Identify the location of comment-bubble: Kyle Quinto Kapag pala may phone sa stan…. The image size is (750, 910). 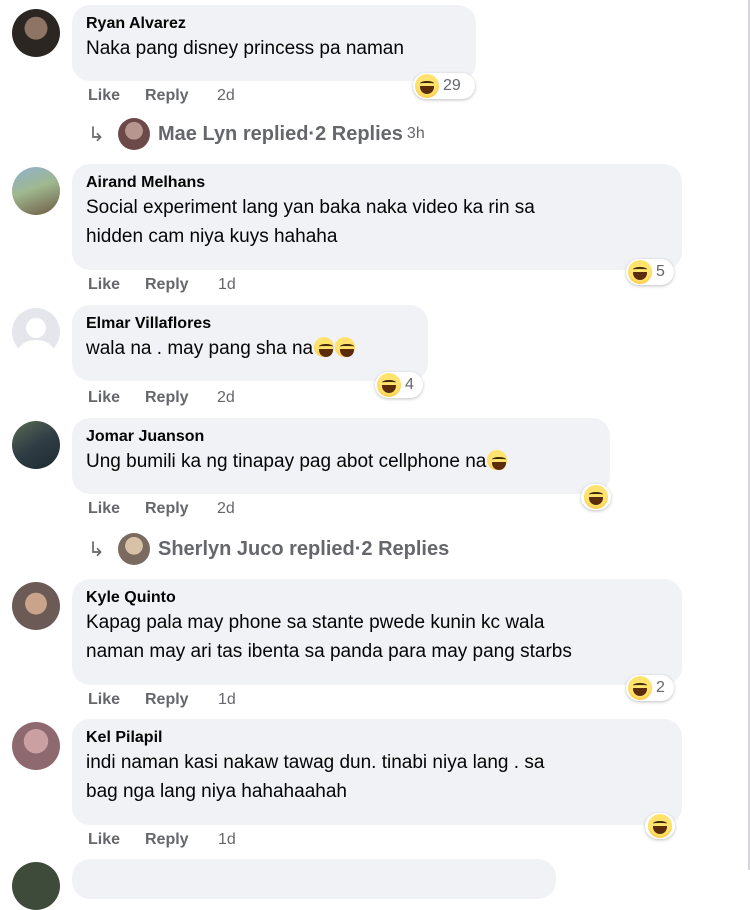
(377, 632).